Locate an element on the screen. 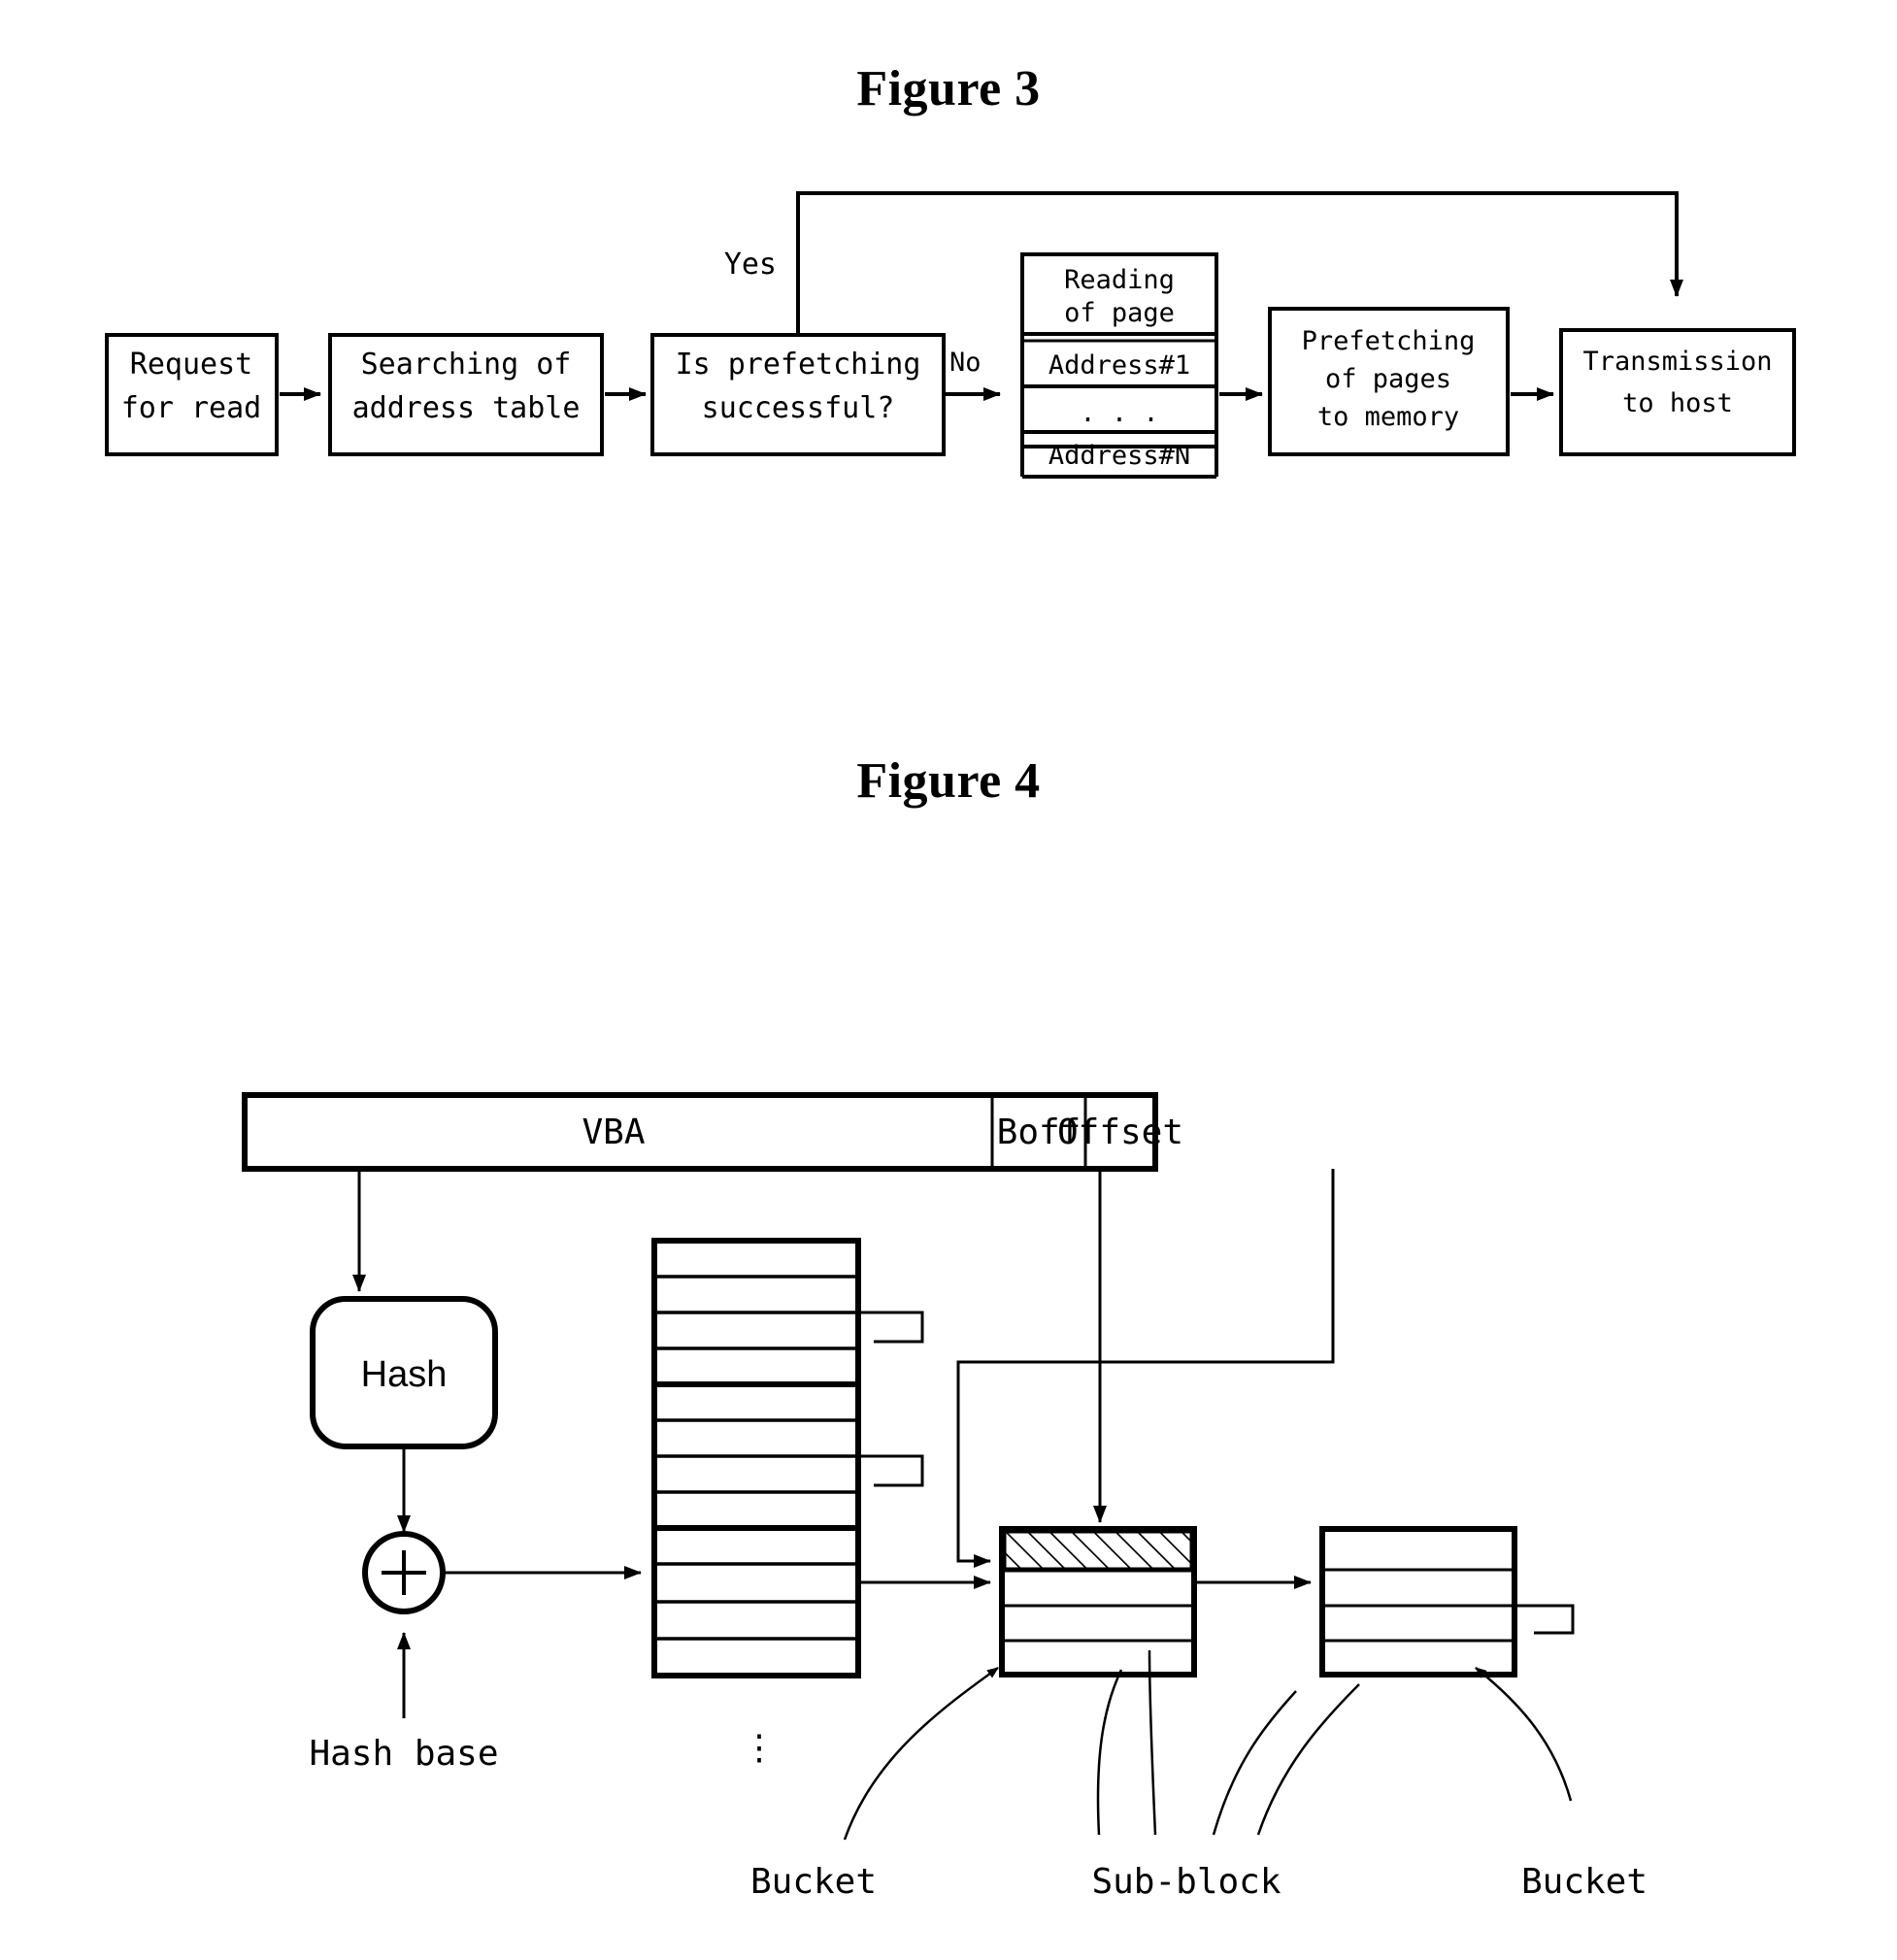  hash-table-pointer-stub-upper is located at coordinates (891, 1327).